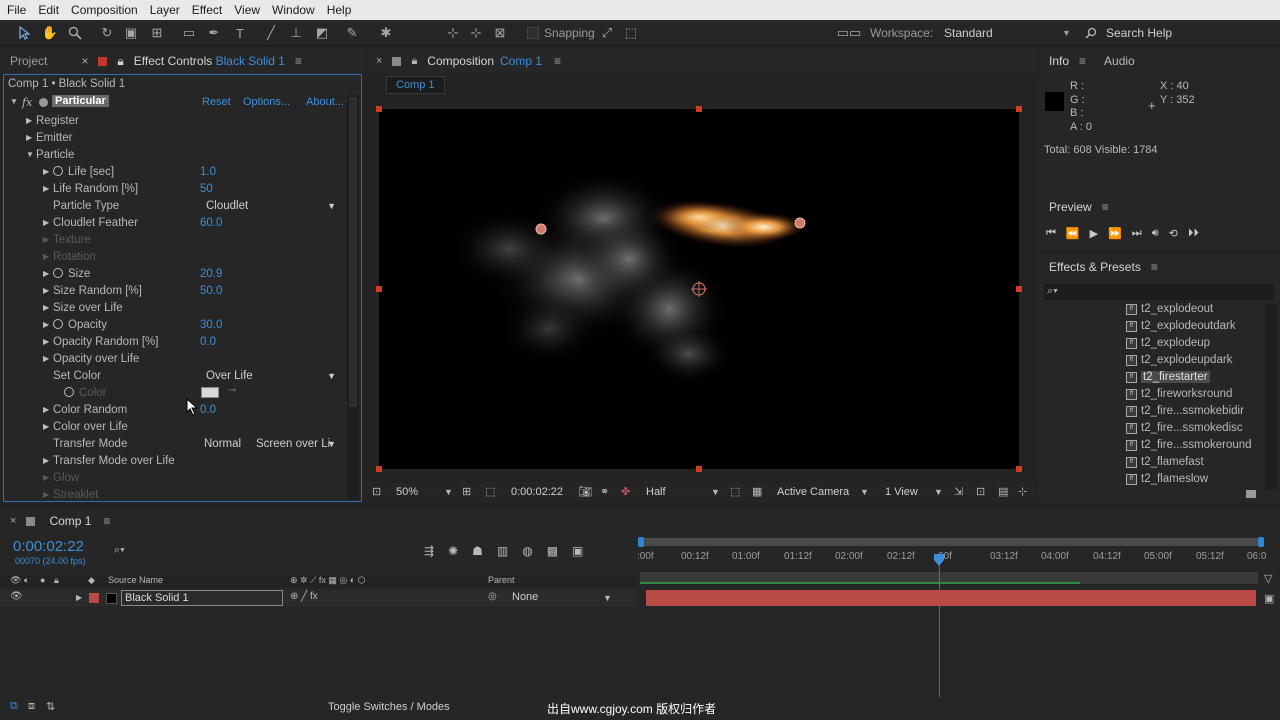  What do you see at coordinates (174, 341) in the screenshot?
I see `property-row: ▶ Opacity Random [%] 0.0` at bounding box center [174, 341].